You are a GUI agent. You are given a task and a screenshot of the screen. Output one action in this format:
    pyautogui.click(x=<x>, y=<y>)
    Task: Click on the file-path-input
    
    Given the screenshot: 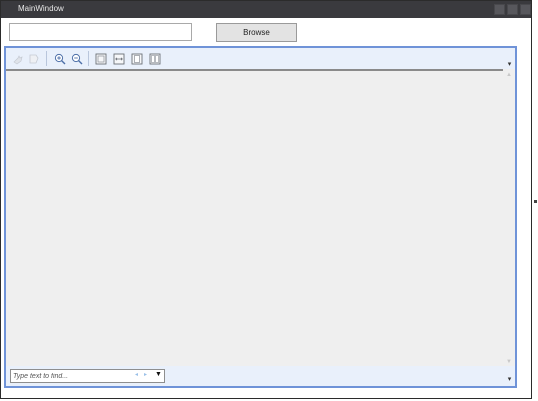 What is the action you would take?
    pyautogui.click(x=100, y=32)
    